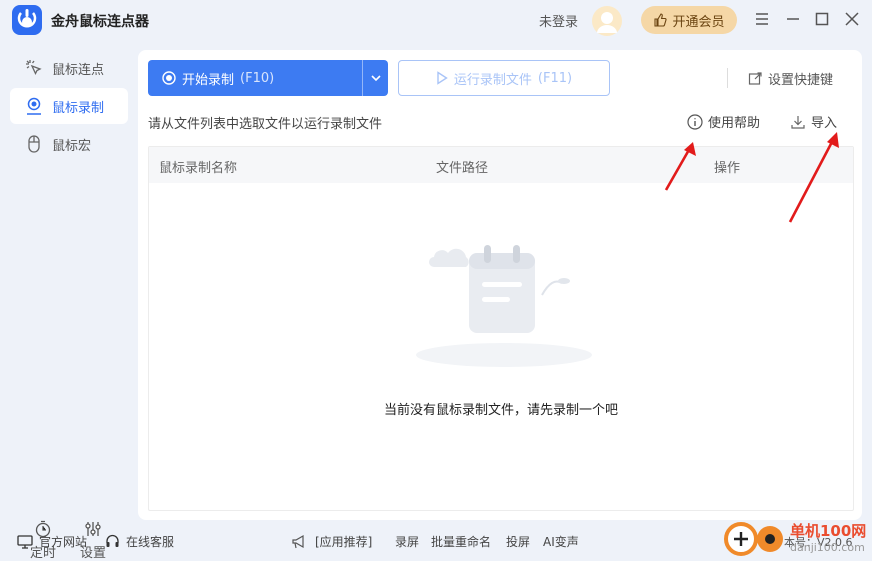 This screenshot has width=872, height=561. Describe the element at coordinates (257, 78) in the screenshot. I see `start-record-hotkey: (F10)` at that location.